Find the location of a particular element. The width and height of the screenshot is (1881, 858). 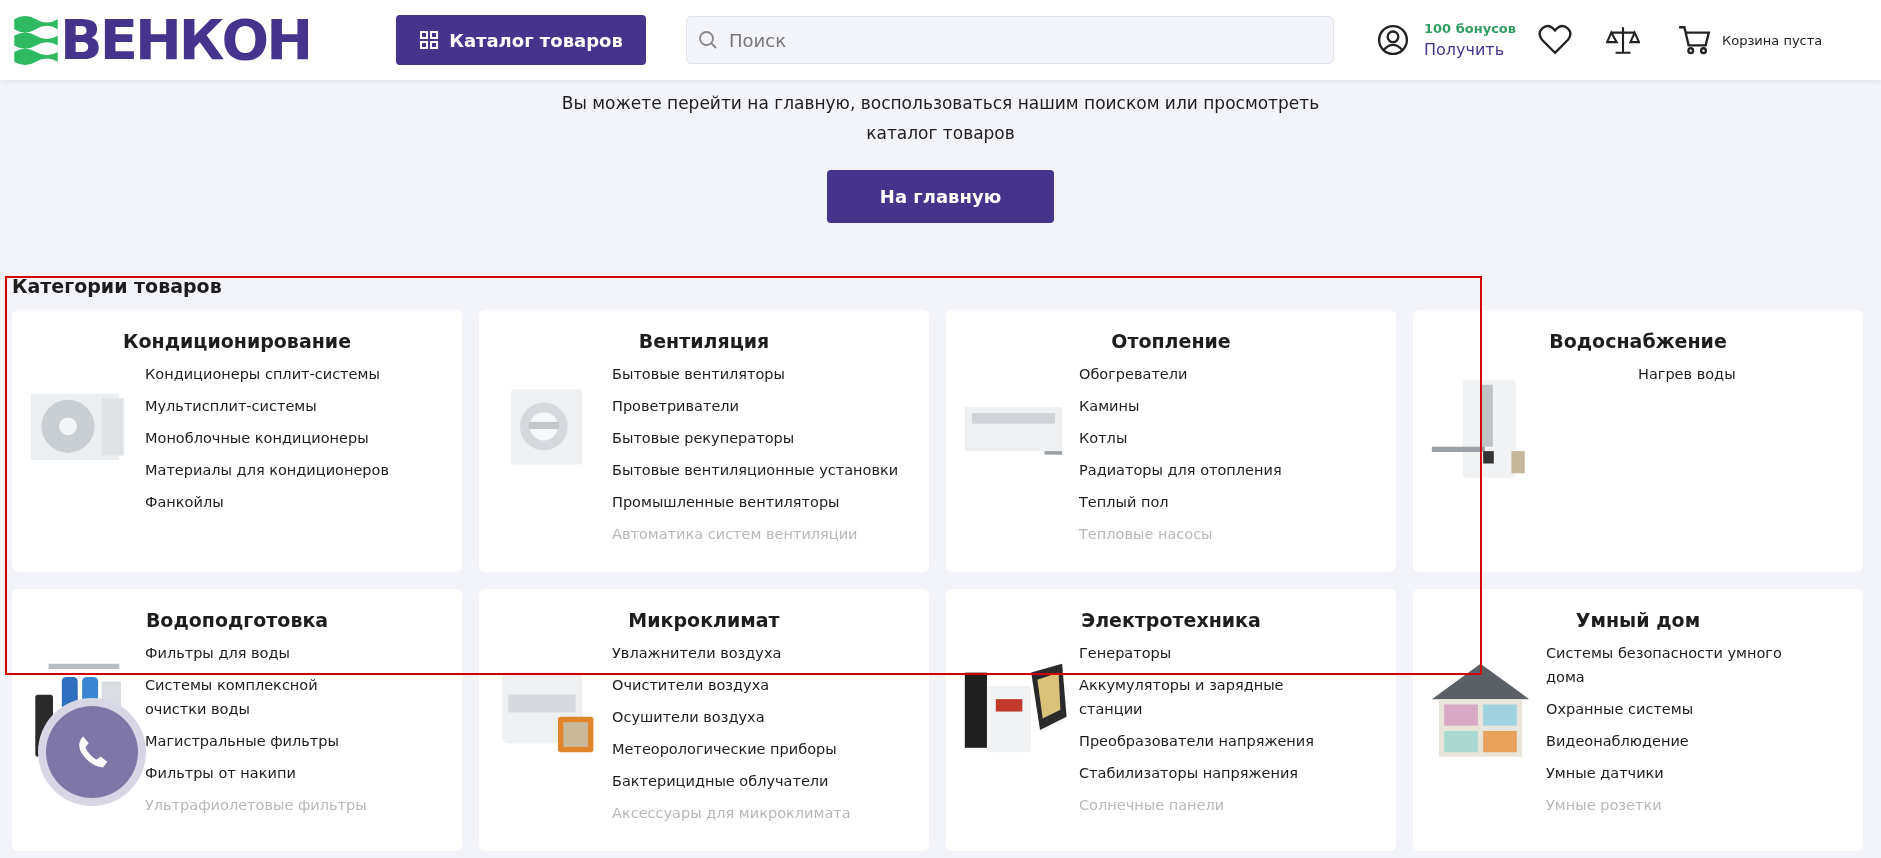

section-title: Категории товаров is located at coordinates (117, 286).